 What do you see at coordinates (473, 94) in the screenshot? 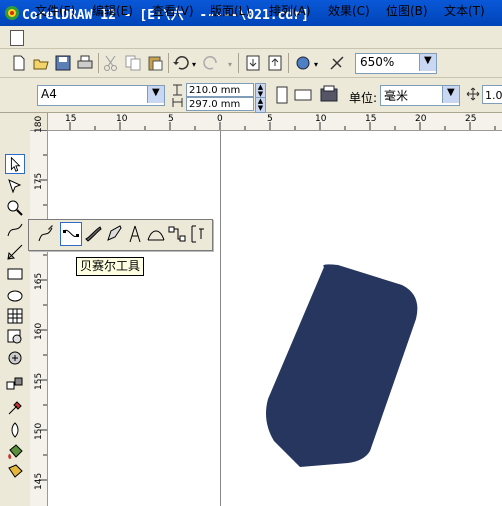
I see `nudge-icon` at bounding box center [473, 94].